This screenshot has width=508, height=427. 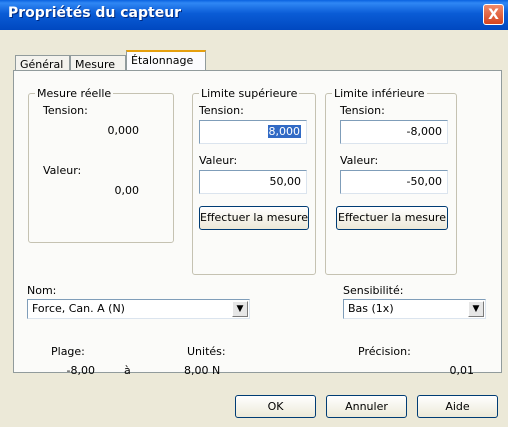 I want to click on mesure-reelle-valeur-label: Valeur:, so click(x=62, y=170).